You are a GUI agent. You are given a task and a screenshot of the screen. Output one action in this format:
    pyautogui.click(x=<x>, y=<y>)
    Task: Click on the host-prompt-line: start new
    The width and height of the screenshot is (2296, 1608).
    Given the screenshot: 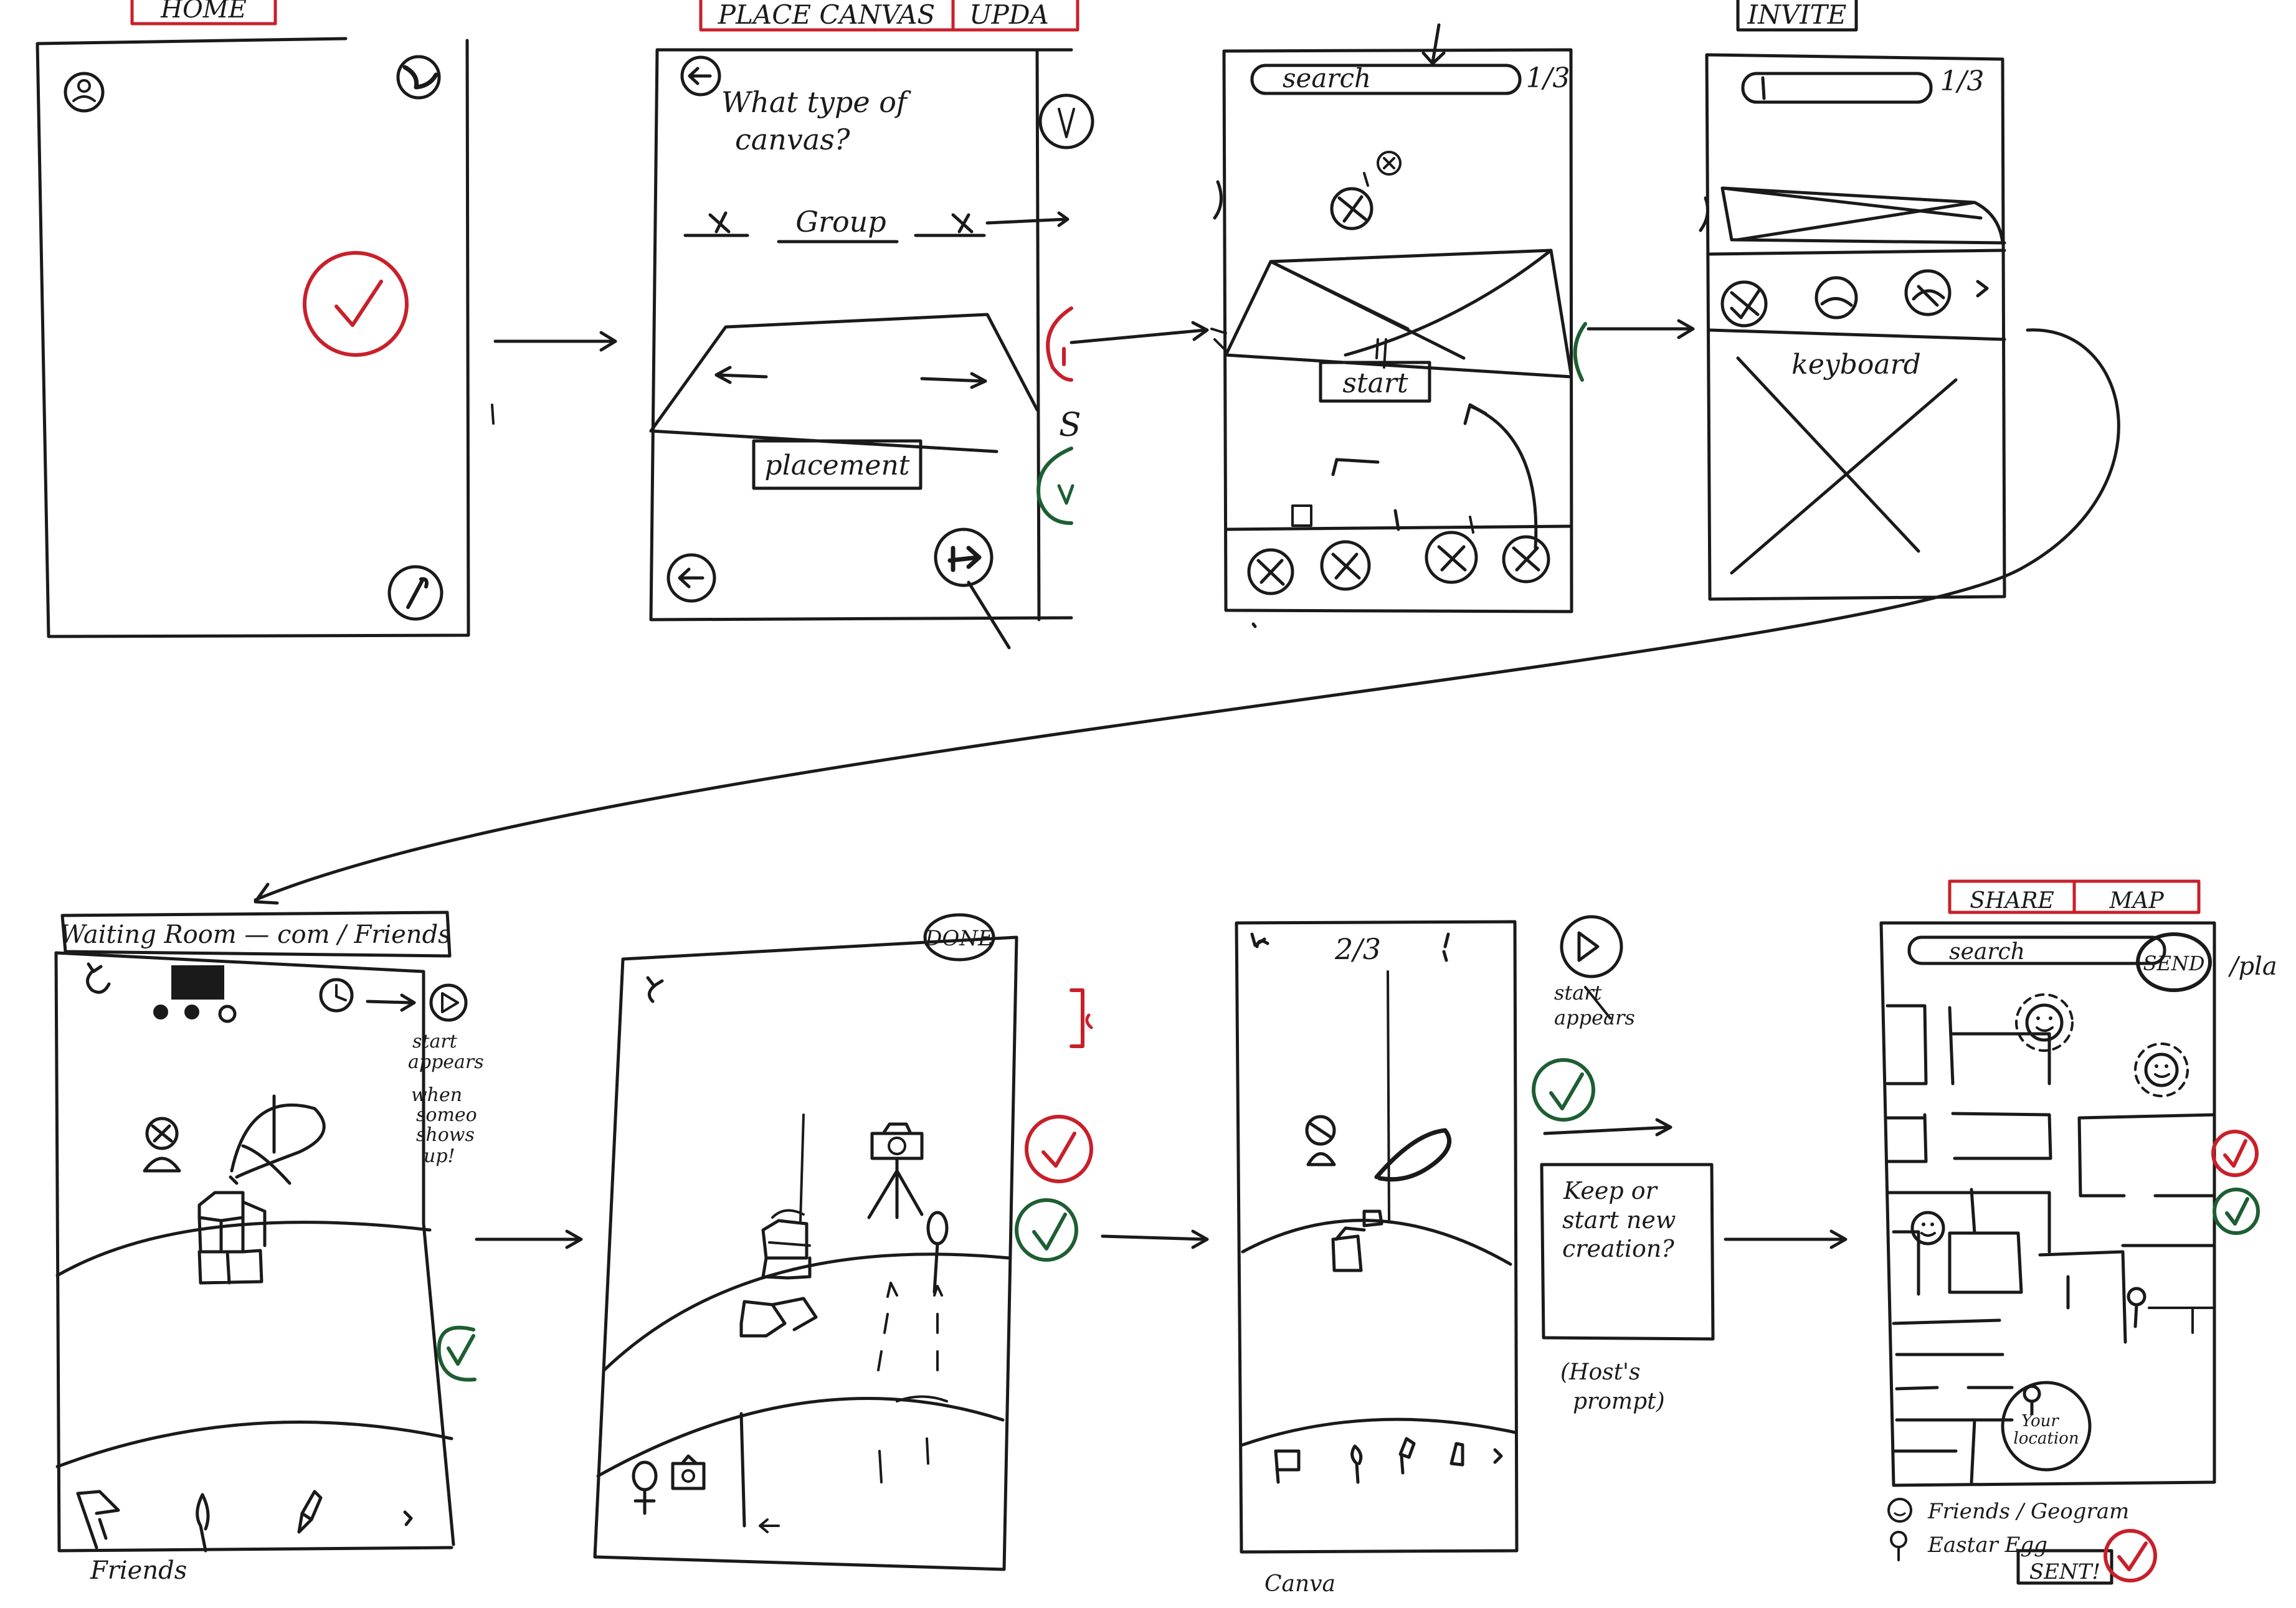 What is the action you would take?
    pyautogui.click(x=1619, y=1220)
    